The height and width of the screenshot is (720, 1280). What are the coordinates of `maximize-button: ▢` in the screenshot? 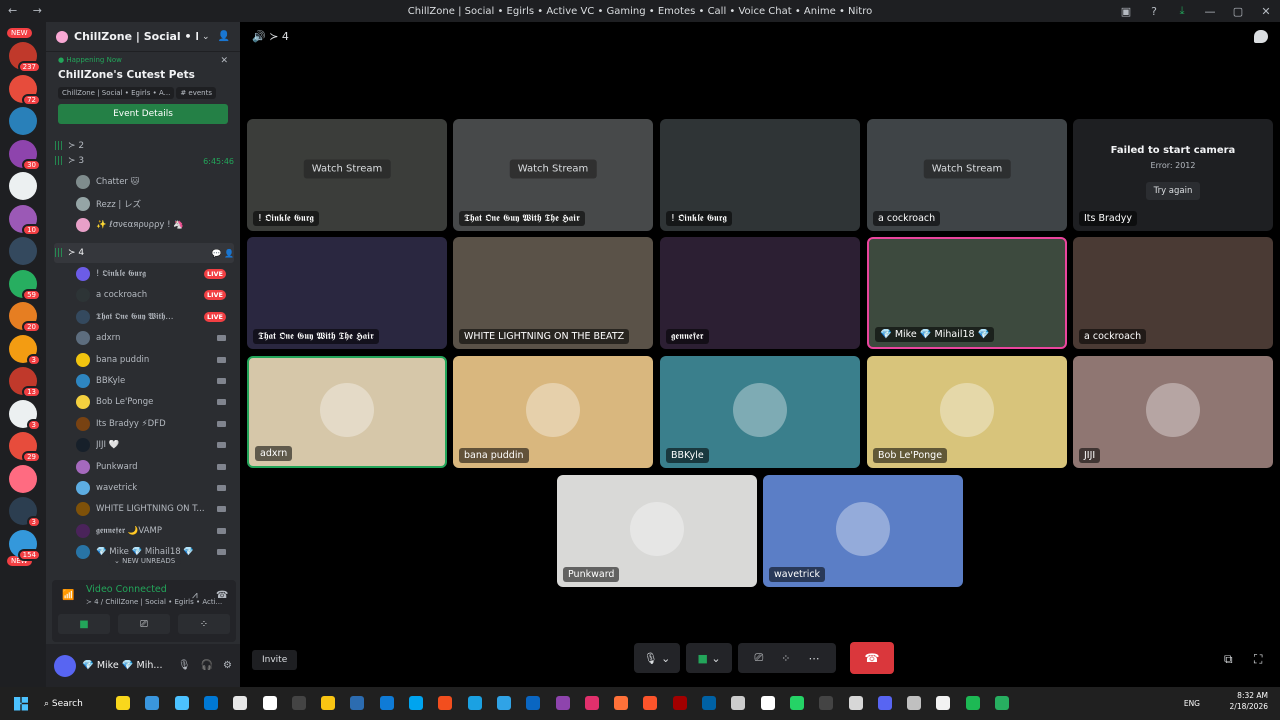 It's located at (1238, 11).